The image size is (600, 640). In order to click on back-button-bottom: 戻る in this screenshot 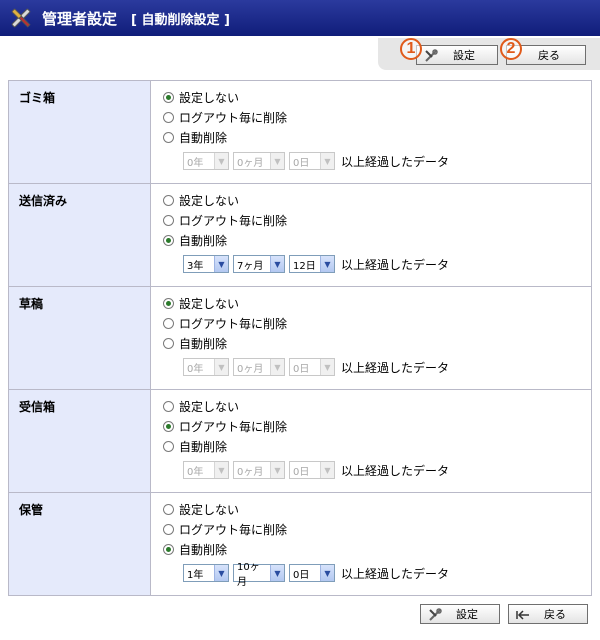, I will do `click(548, 614)`.